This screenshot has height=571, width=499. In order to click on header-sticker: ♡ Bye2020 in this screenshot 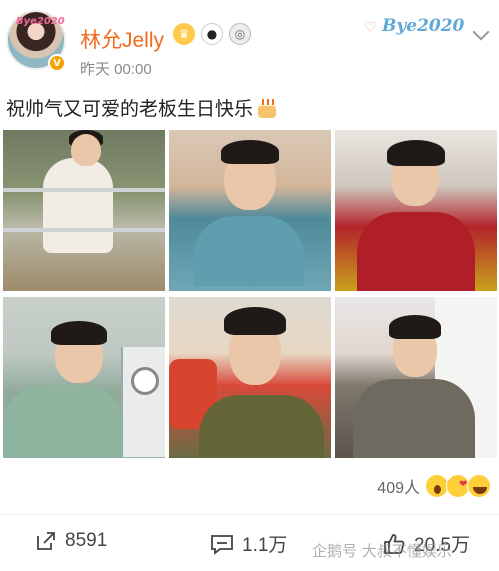, I will do `click(417, 27)`.